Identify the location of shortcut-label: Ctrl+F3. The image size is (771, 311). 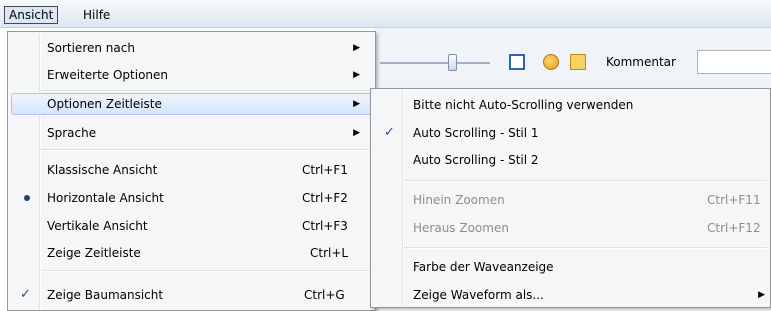
(325, 226).